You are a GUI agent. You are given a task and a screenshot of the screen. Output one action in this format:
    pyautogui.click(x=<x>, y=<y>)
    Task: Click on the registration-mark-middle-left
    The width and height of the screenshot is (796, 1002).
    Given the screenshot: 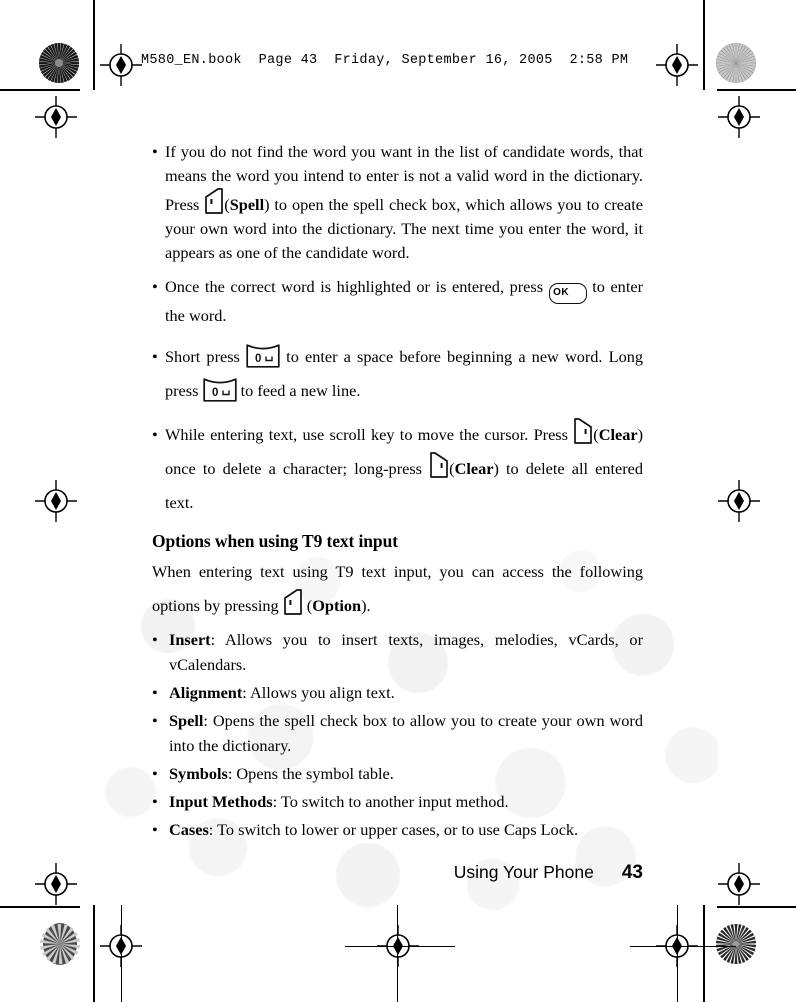 What is the action you would take?
    pyautogui.click(x=56, y=501)
    